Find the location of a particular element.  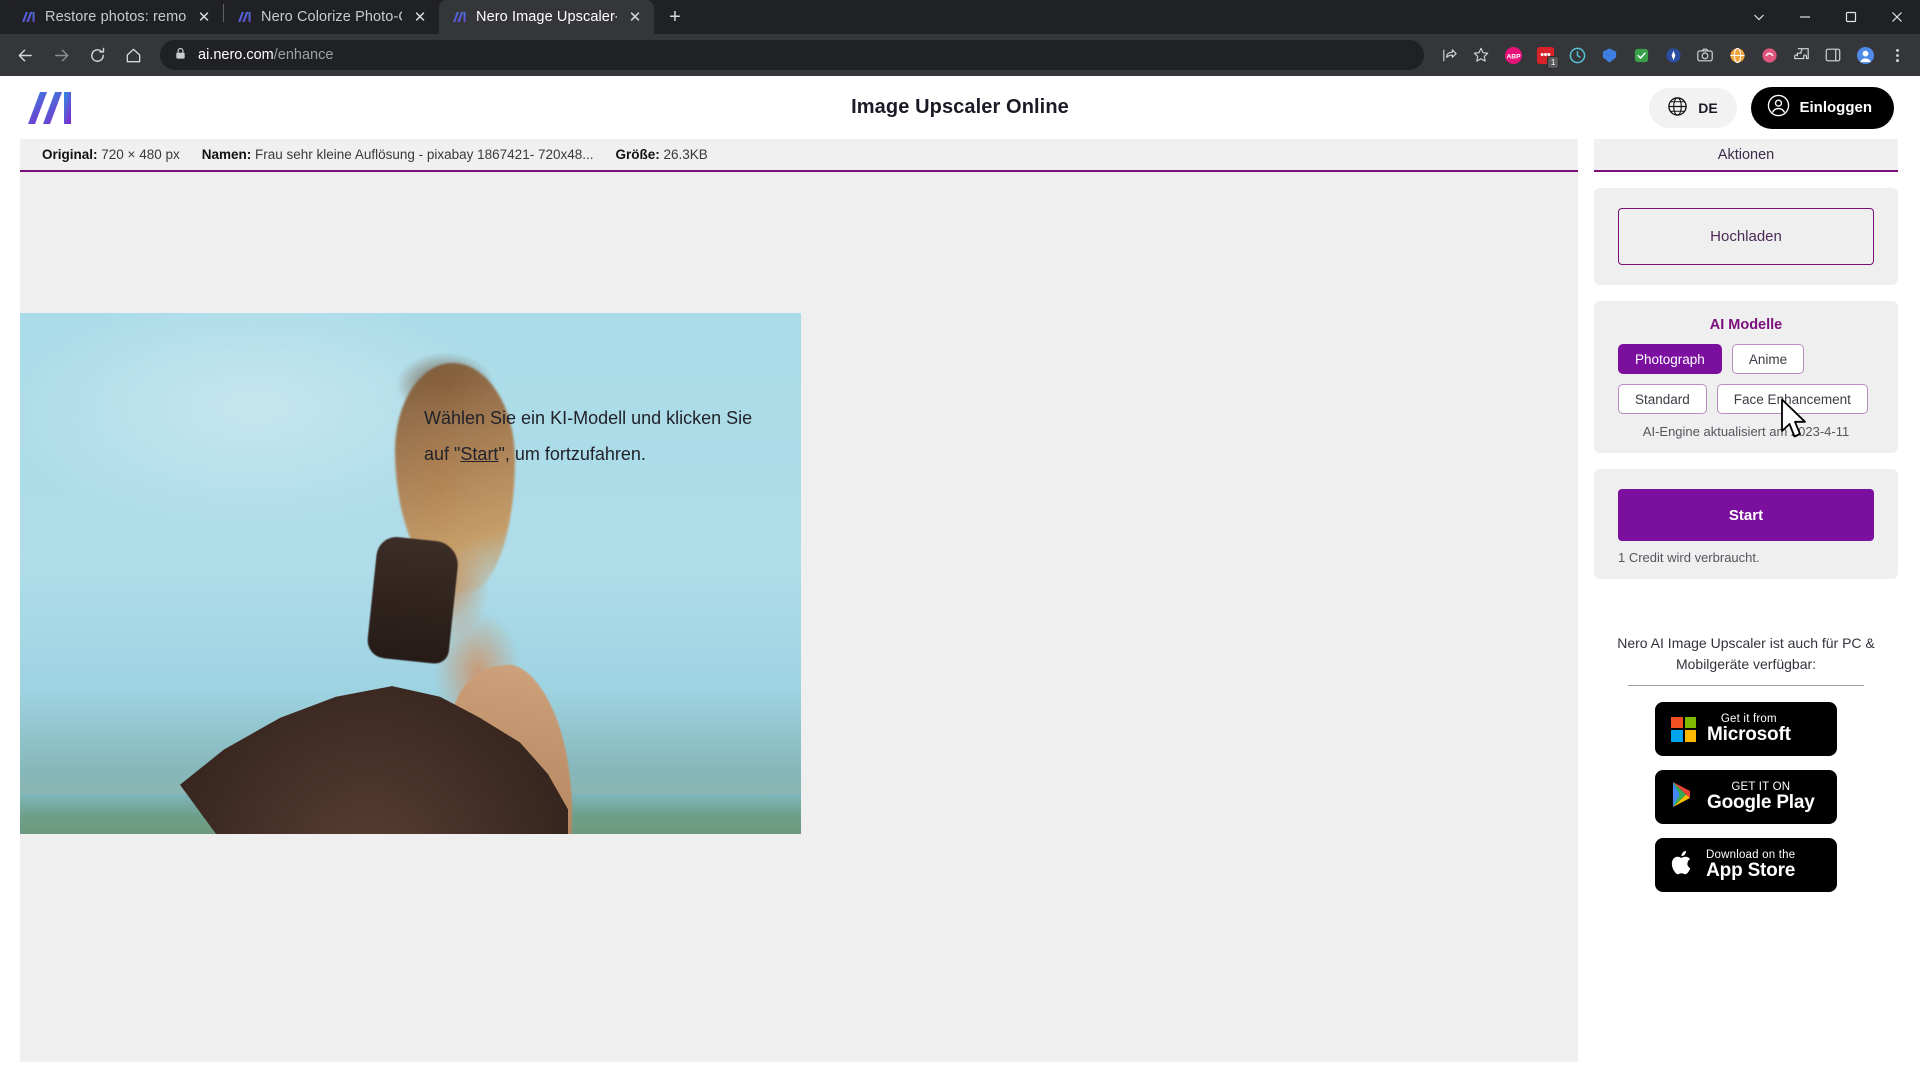

original-value: 720 × 480 px is located at coordinates (140, 154).